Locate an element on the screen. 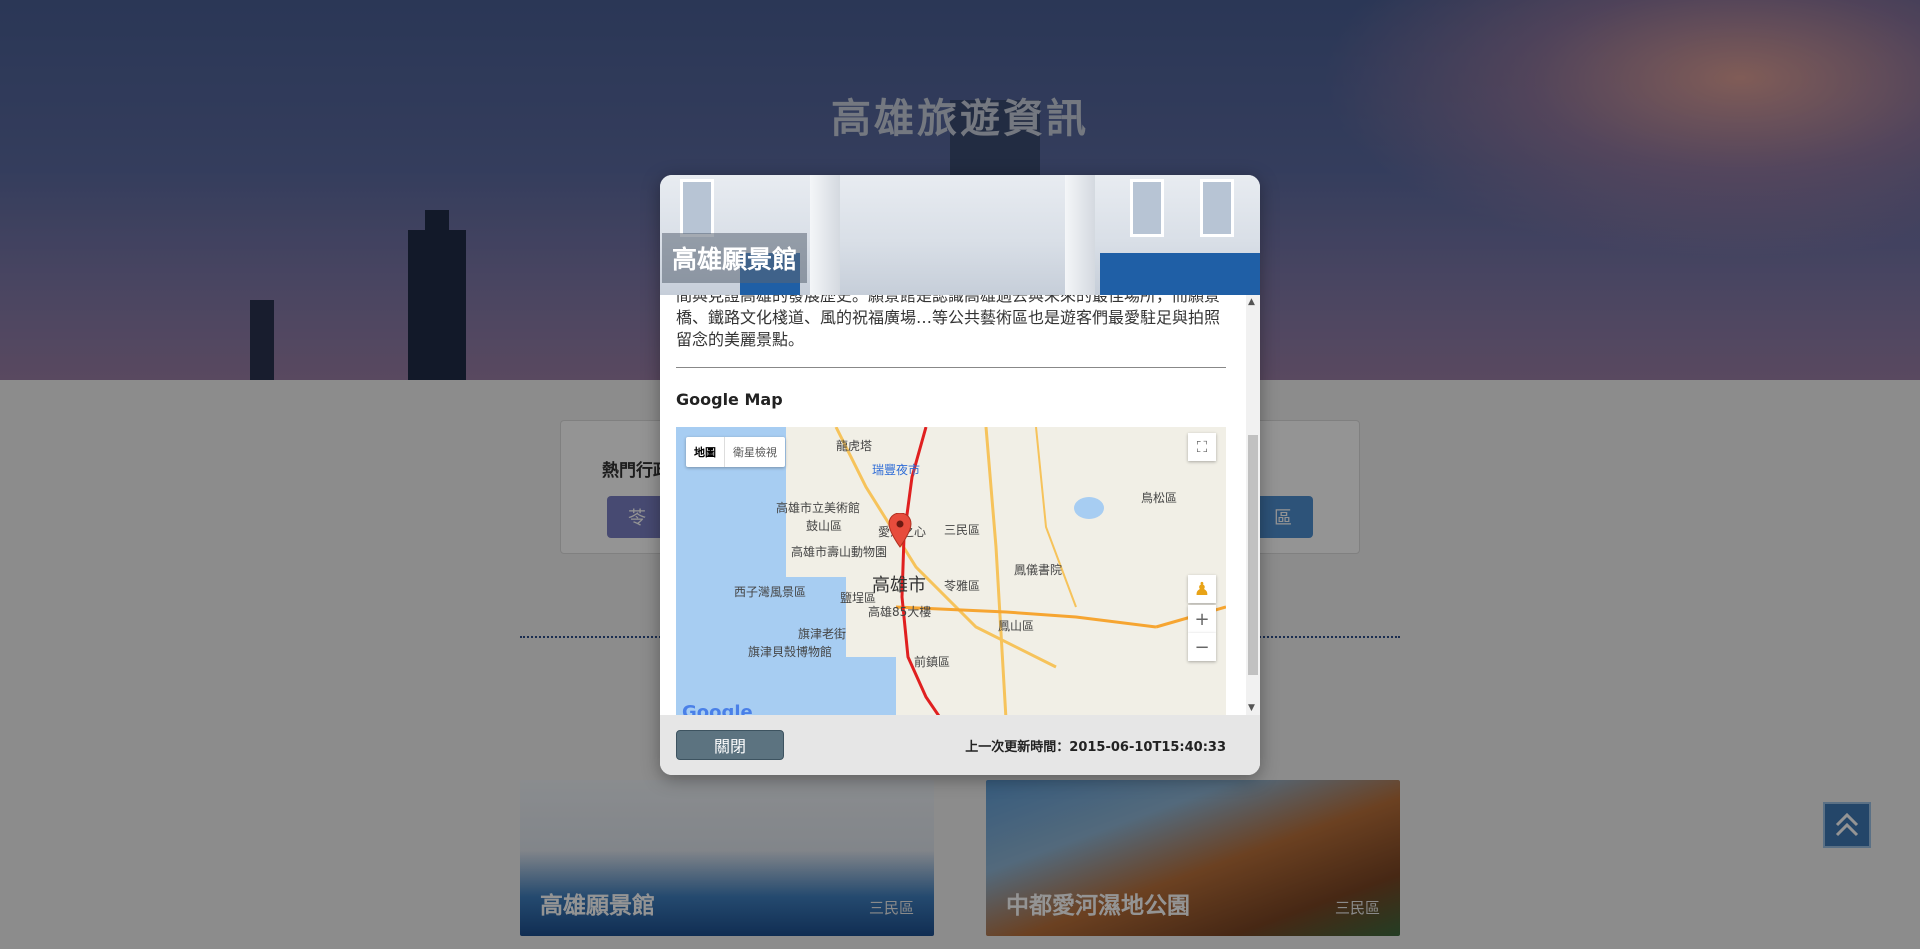 Image resolution: width=1920 pixels, height=949 pixels. map-label: 旗津老街 is located at coordinates (822, 634).